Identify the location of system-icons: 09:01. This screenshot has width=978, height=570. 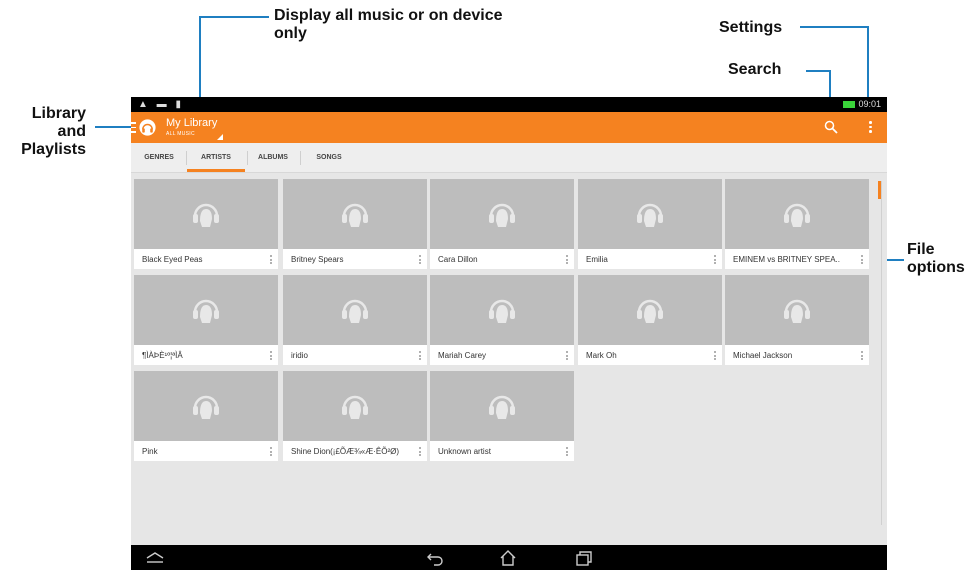
(862, 104).